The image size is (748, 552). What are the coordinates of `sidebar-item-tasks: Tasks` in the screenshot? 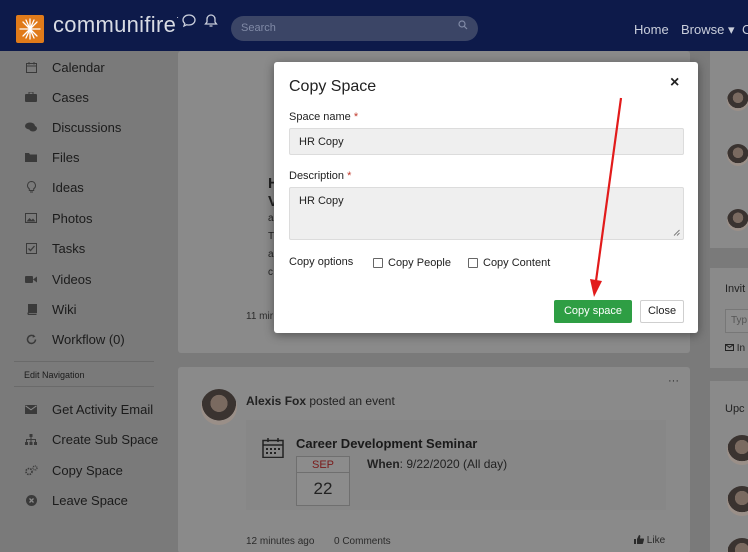 It's located at (54, 248).